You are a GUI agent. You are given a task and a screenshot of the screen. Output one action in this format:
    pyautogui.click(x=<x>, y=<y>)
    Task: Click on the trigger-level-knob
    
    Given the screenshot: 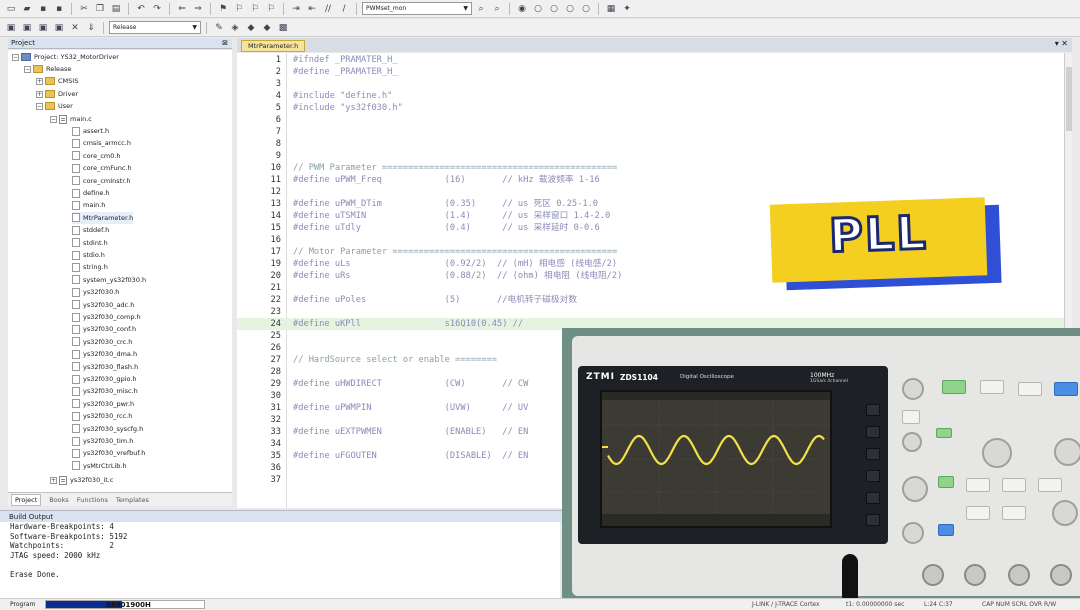 What is the action you would take?
    pyautogui.click(x=1067, y=452)
    